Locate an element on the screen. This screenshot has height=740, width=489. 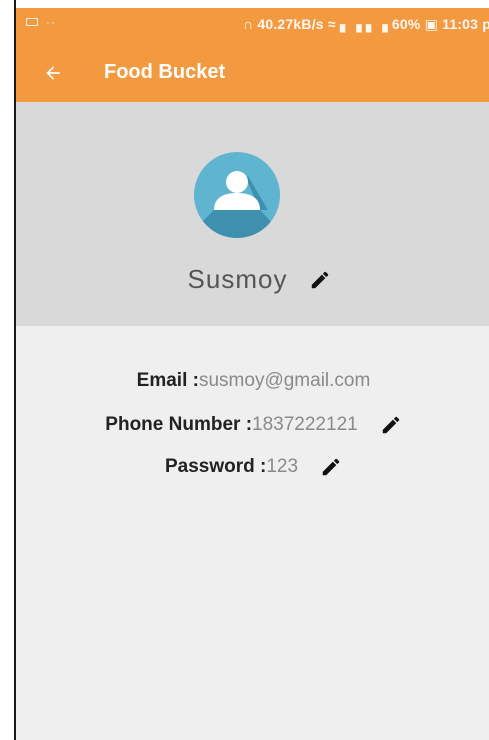
email-label: Email : is located at coordinates (167, 380).